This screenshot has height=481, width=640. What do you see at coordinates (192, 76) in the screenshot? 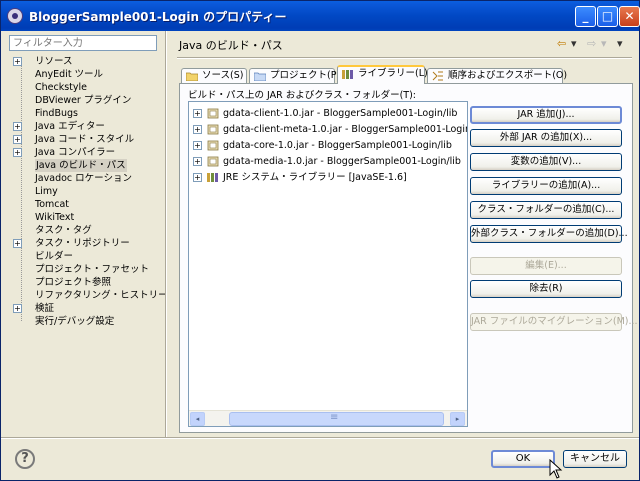
I see `folder-icon` at bounding box center [192, 76].